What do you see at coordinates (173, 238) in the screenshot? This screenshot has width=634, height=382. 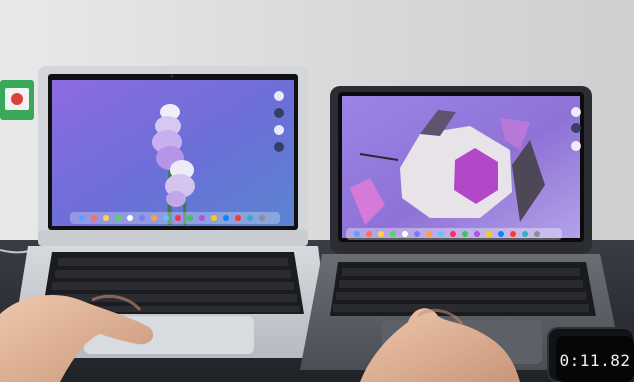 I see `left-laptop-chin` at bounding box center [173, 238].